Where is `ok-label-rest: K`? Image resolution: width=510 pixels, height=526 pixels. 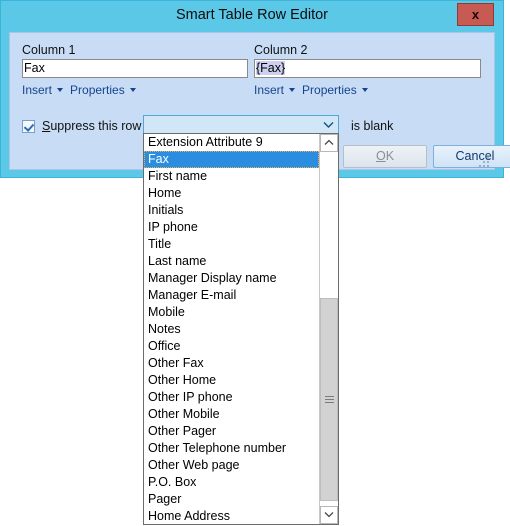 ok-label-rest: K is located at coordinates (390, 156).